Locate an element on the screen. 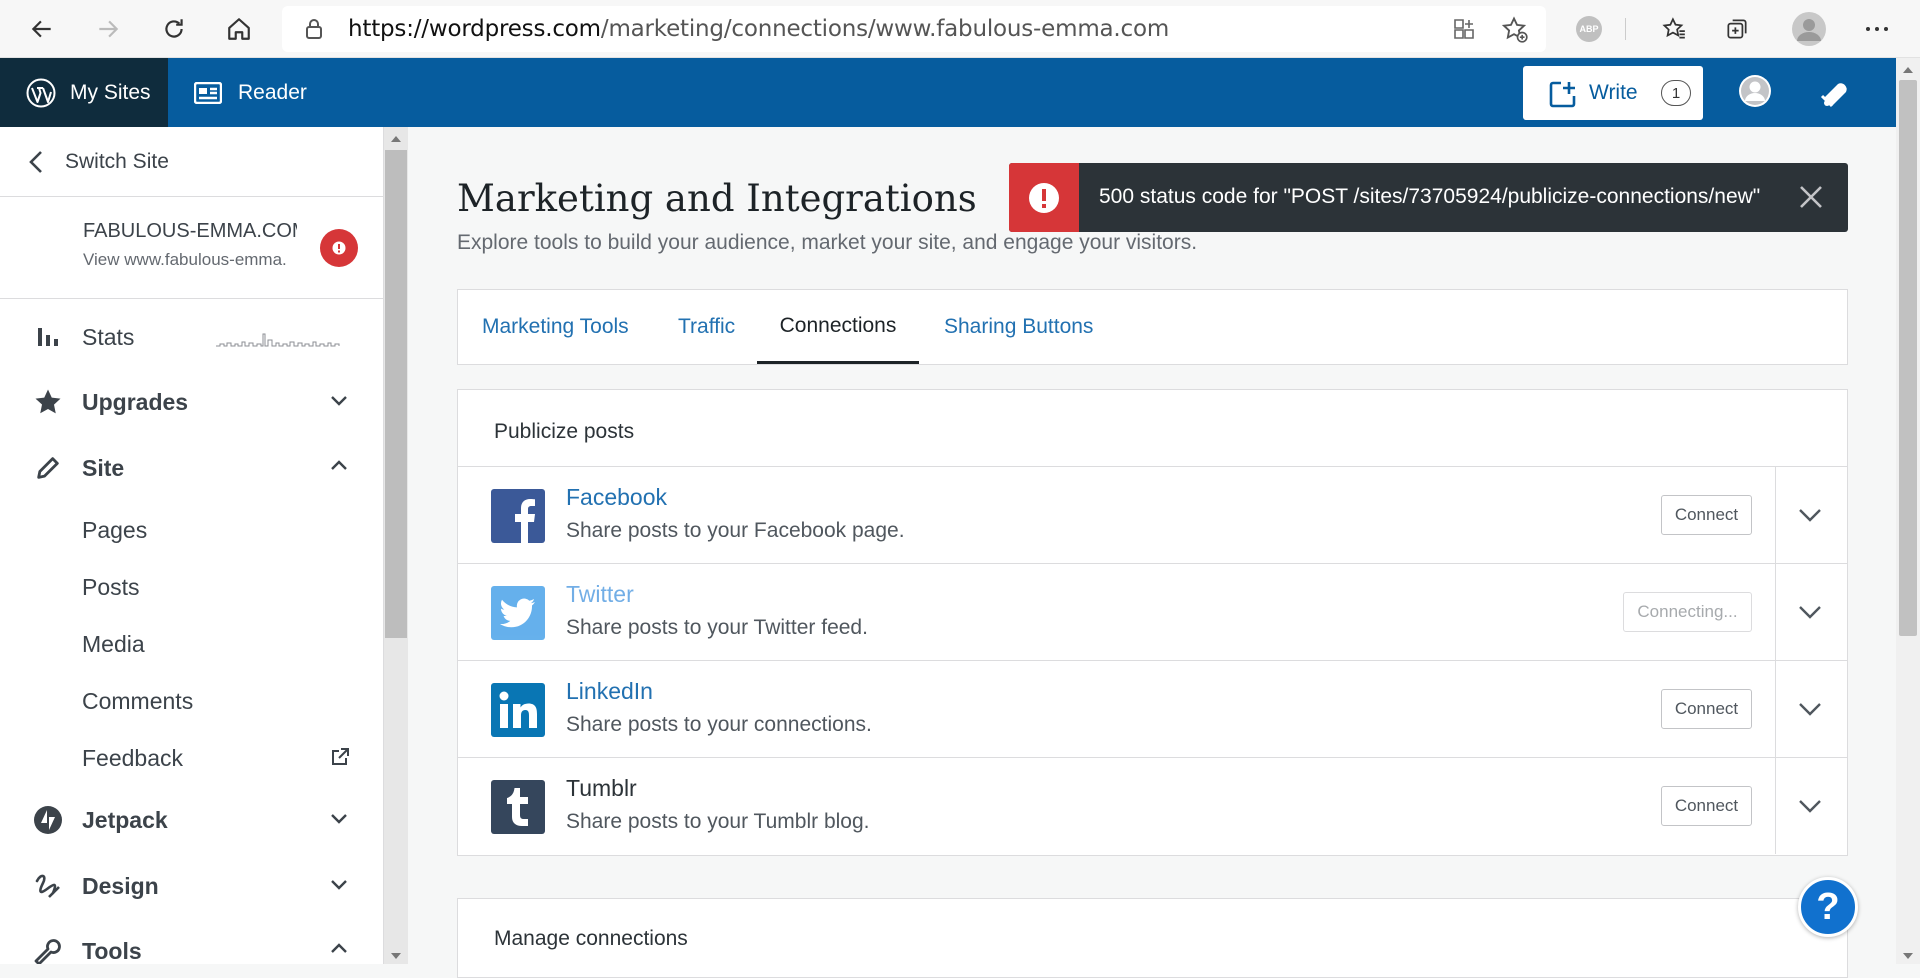 The height and width of the screenshot is (978, 1920). sidebar-item-design: Design is located at coordinates (191, 886).